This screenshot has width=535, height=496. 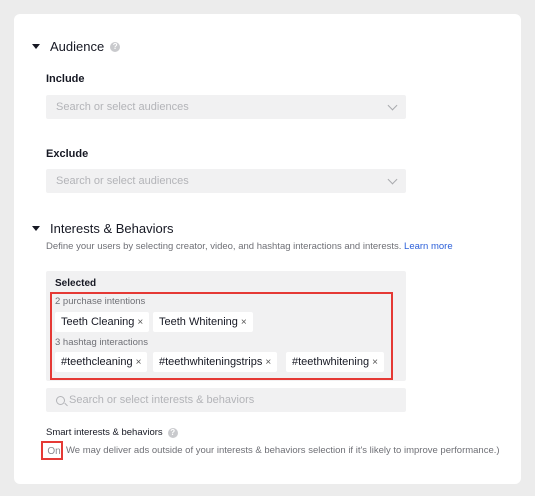 What do you see at coordinates (98, 322) in the screenshot?
I see `chip-label: Teeth Cleaning` at bounding box center [98, 322].